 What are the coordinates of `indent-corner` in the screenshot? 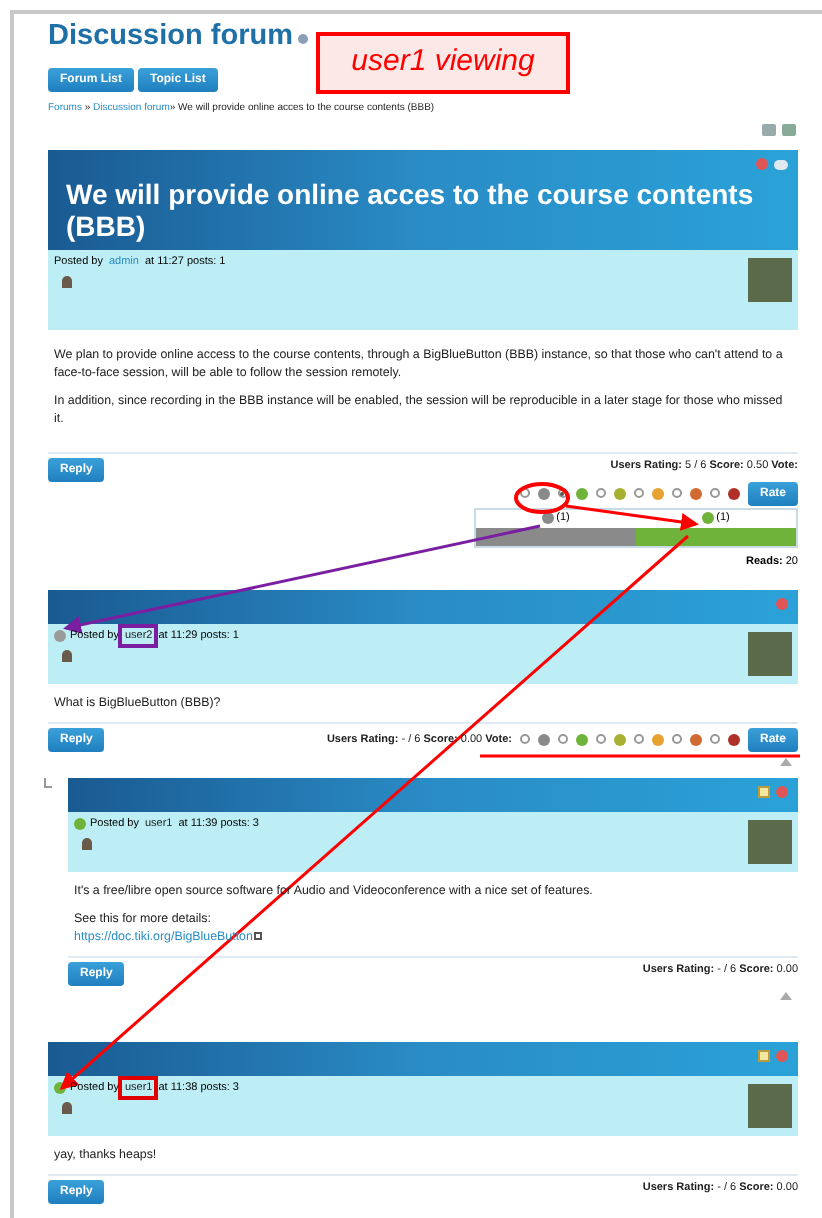 It's located at (48, 782).